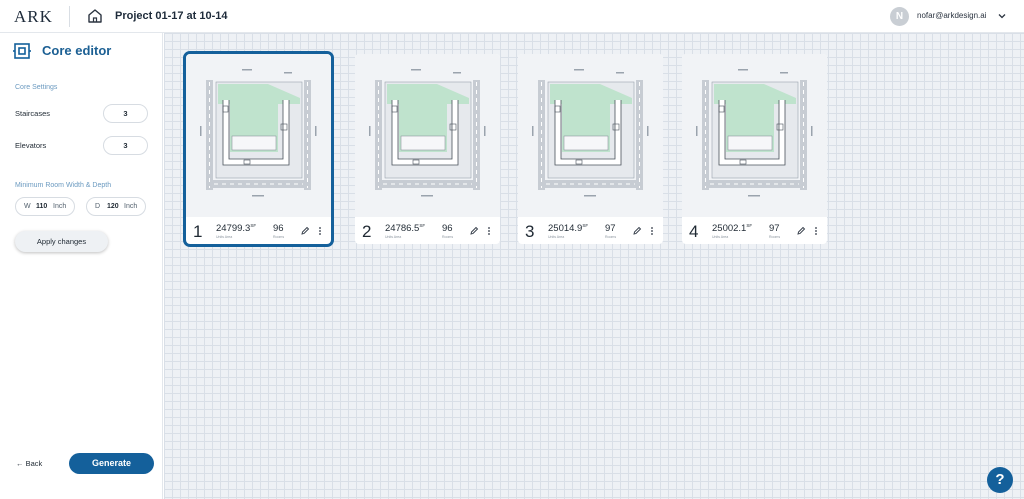  I want to click on layout-option-card: 2 24786.5SF Units Area 96 Rooms, so click(427, 149).